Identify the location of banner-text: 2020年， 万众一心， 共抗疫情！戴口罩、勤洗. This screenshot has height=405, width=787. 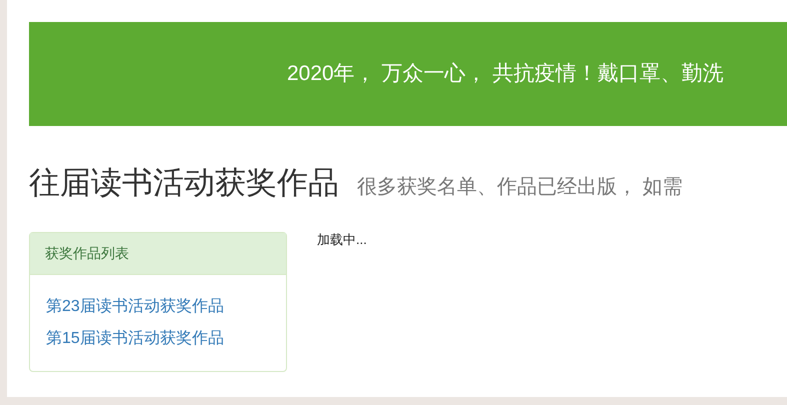
(505, 74).